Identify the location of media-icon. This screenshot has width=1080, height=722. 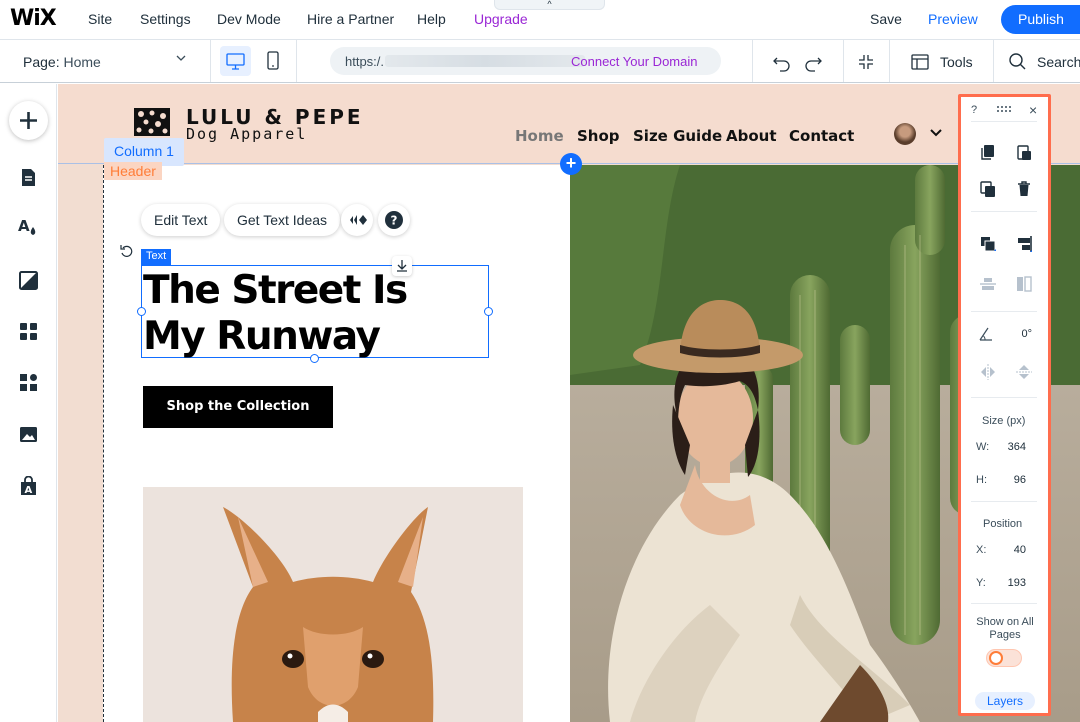
(28, 434).